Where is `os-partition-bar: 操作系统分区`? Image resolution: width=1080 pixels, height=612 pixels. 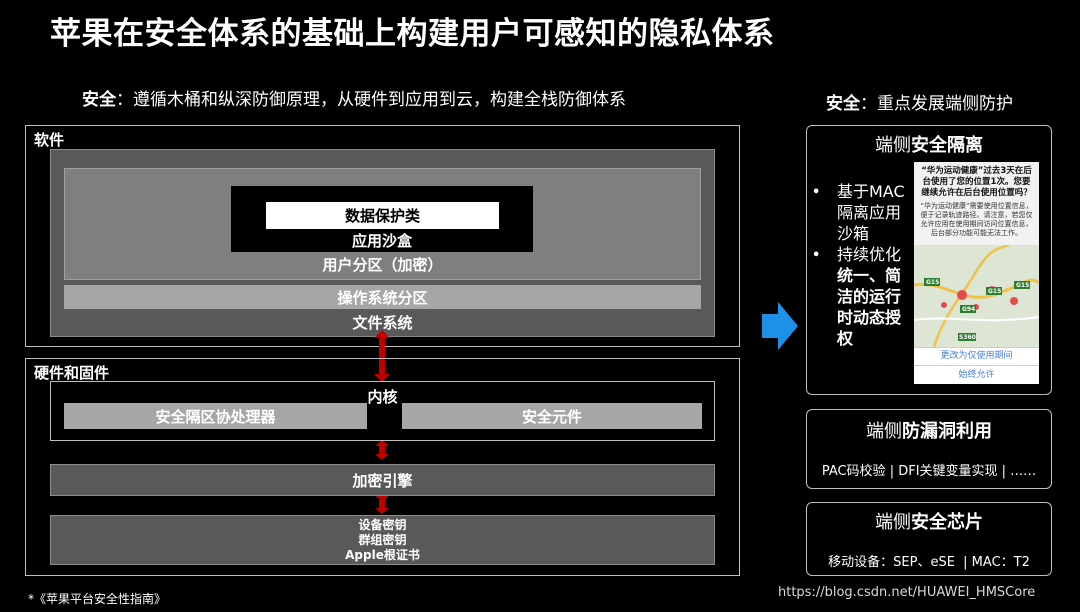 os-partition-bar: 操作系统分区 is located at coordinates (382, 297).